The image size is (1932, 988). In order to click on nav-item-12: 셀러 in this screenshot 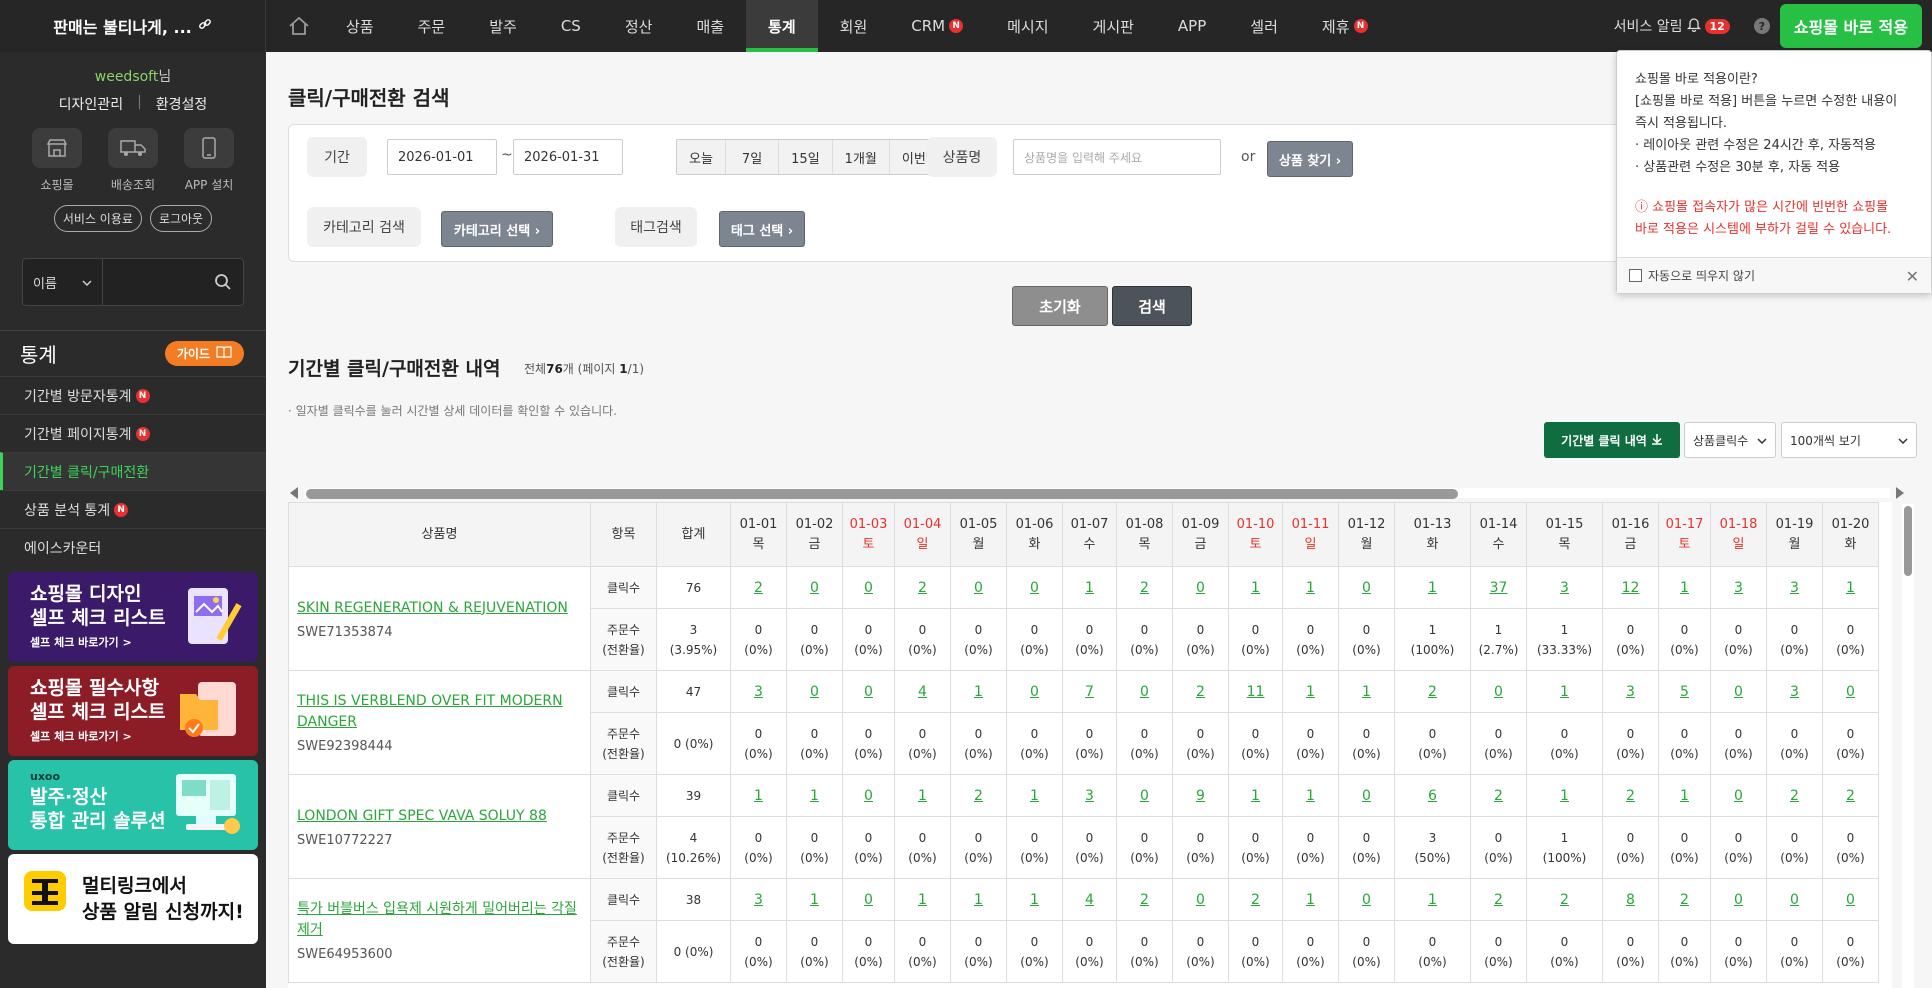, I will do `click(1264, 26)`.